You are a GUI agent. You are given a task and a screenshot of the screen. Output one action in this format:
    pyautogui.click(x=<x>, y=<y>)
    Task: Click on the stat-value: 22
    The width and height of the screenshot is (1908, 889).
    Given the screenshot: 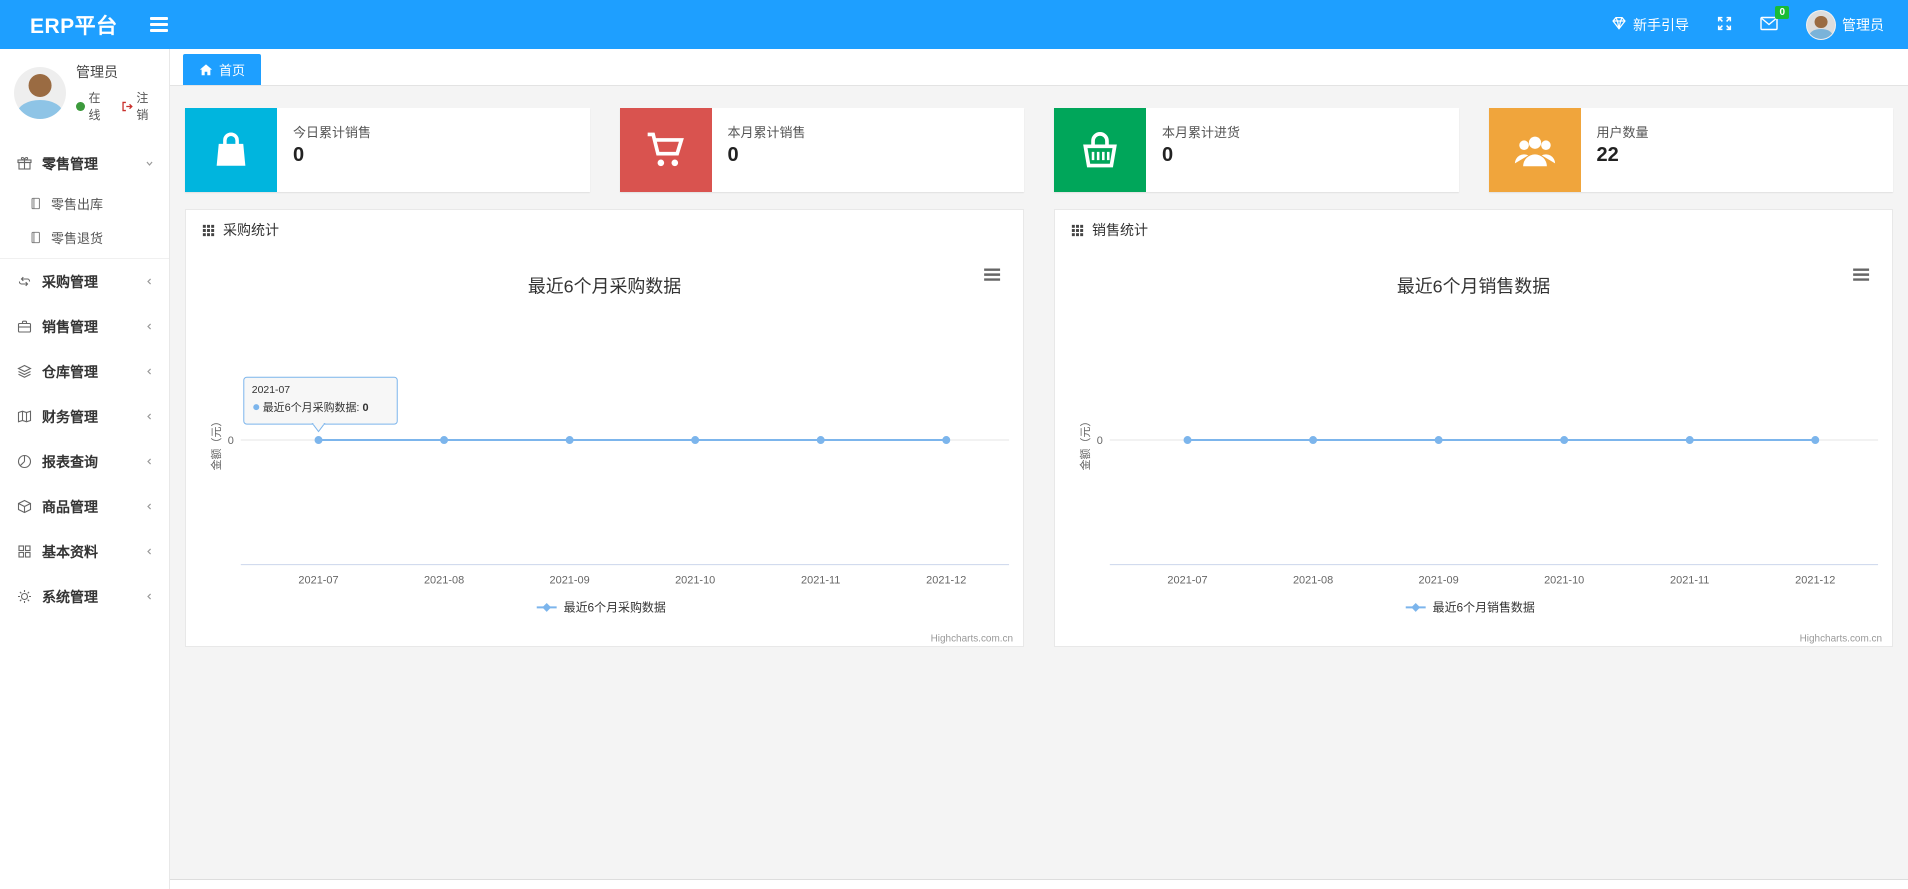 What is the action you would take?
    pyautogui.click(x=1607, y=155)
    